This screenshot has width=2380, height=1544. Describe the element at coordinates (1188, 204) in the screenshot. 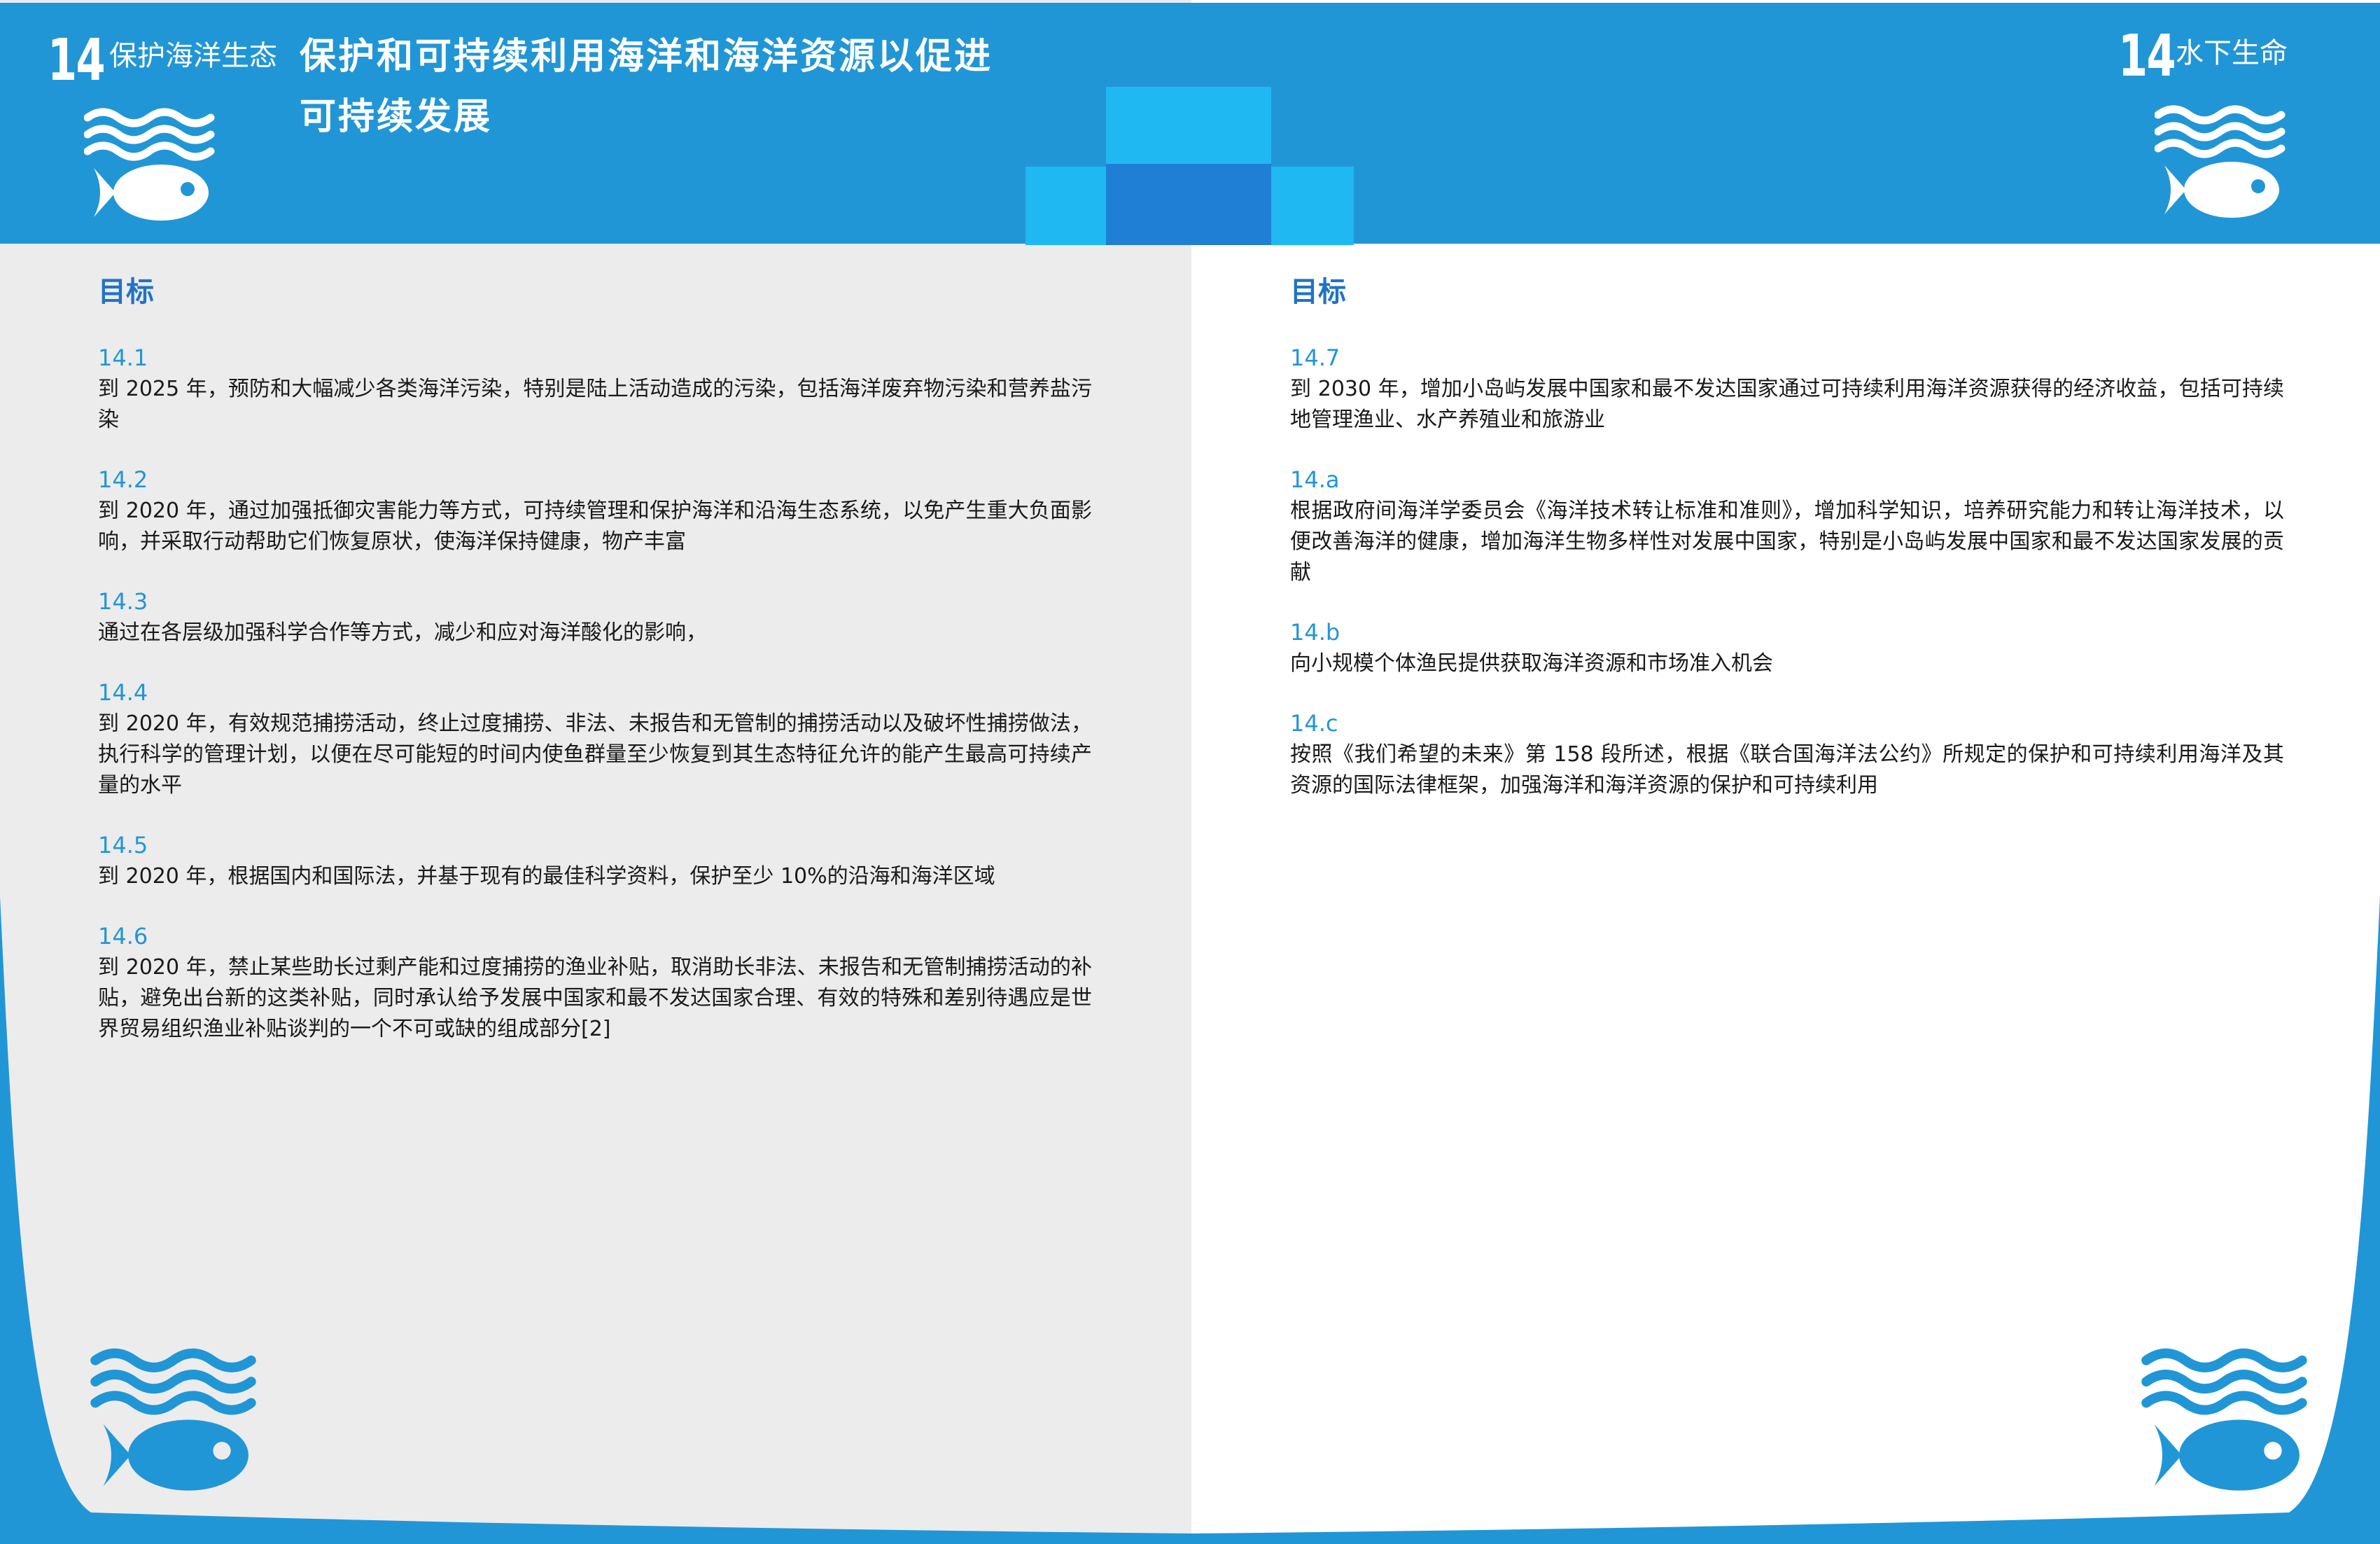

I see `deep-blue-block` at that location.